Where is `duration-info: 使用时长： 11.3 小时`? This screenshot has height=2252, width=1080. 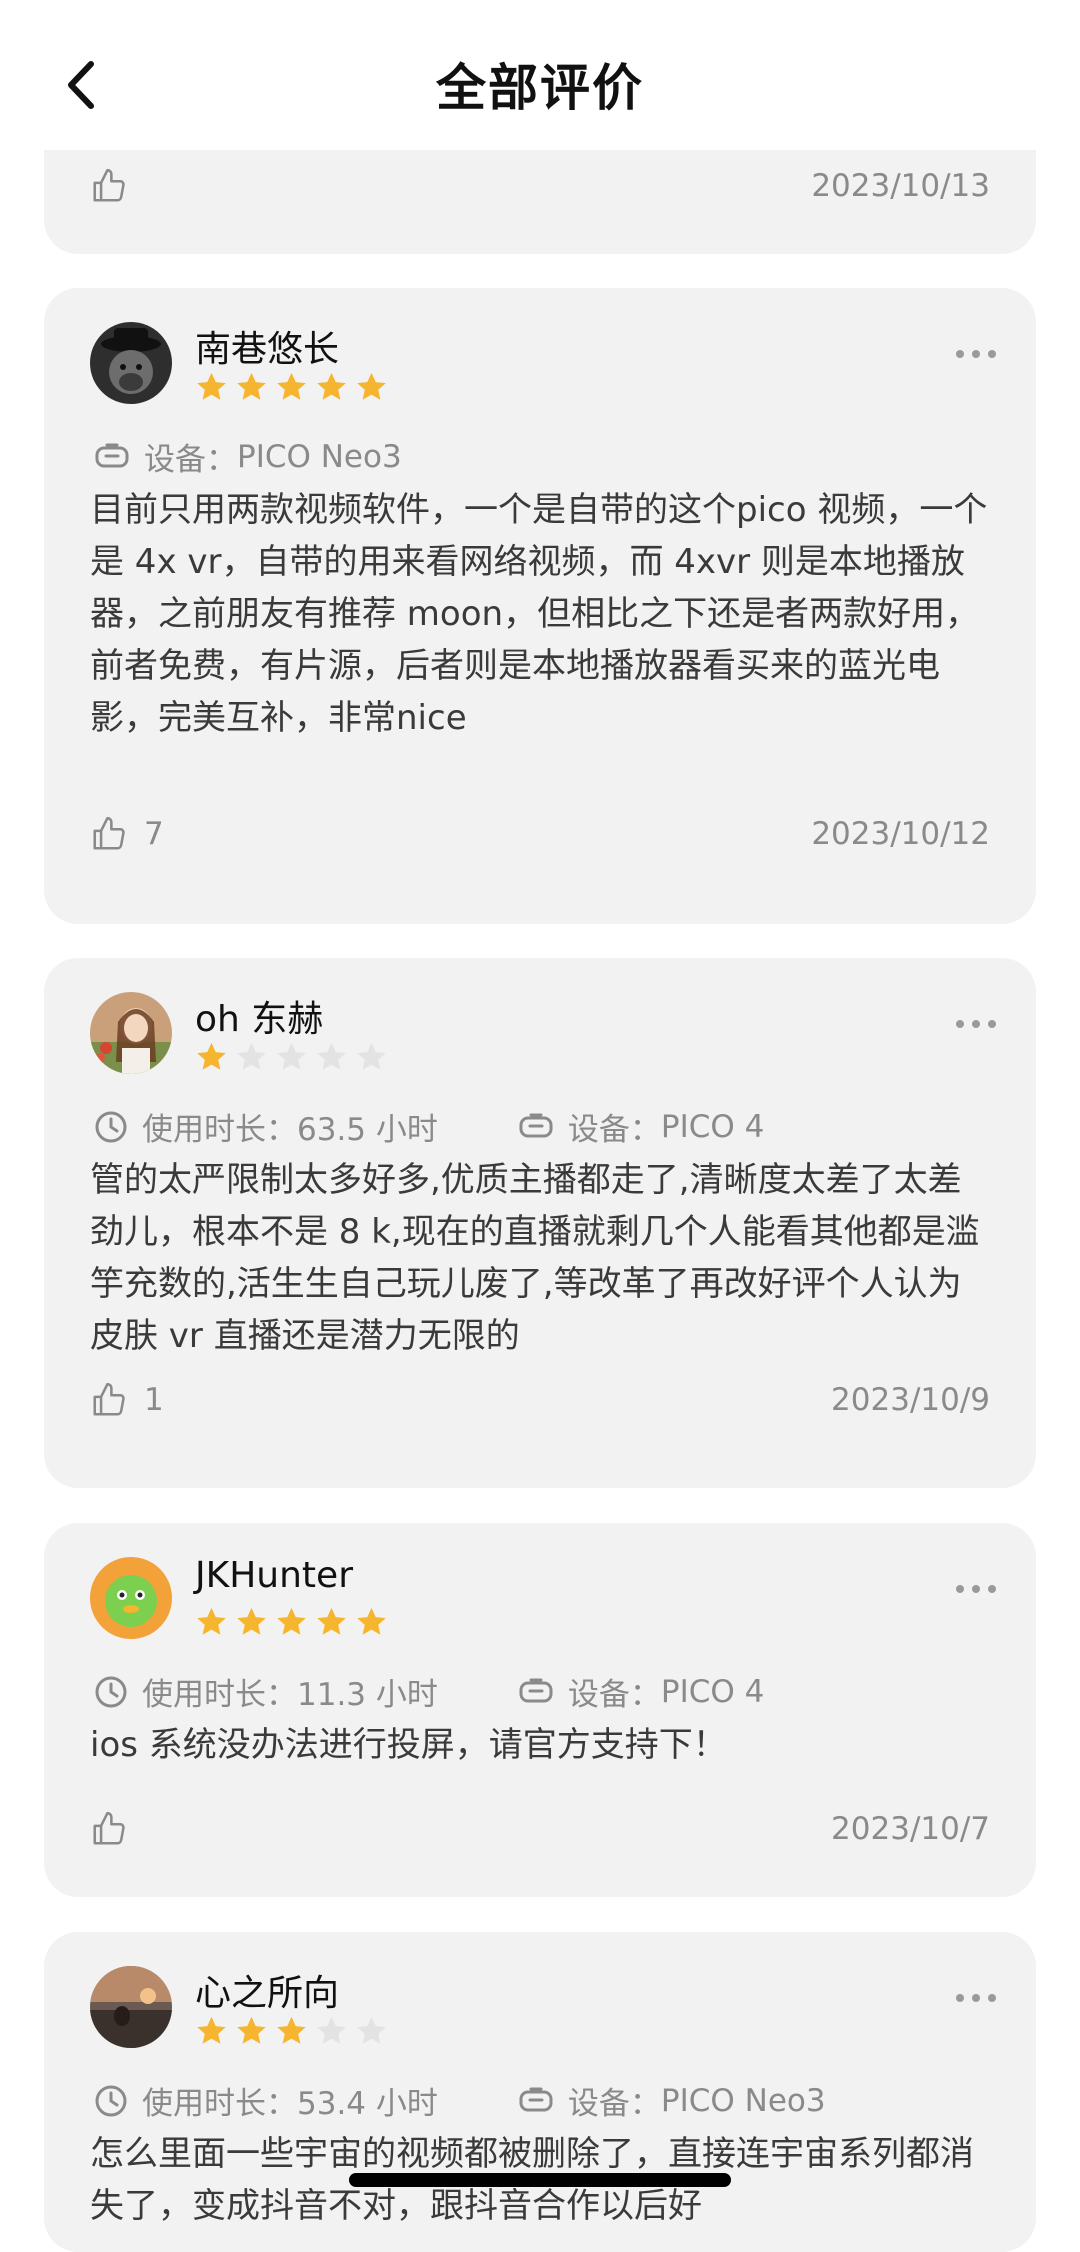 duration-info: 使用时长： 11.3 小时 is located at coordinates (266, 1691).